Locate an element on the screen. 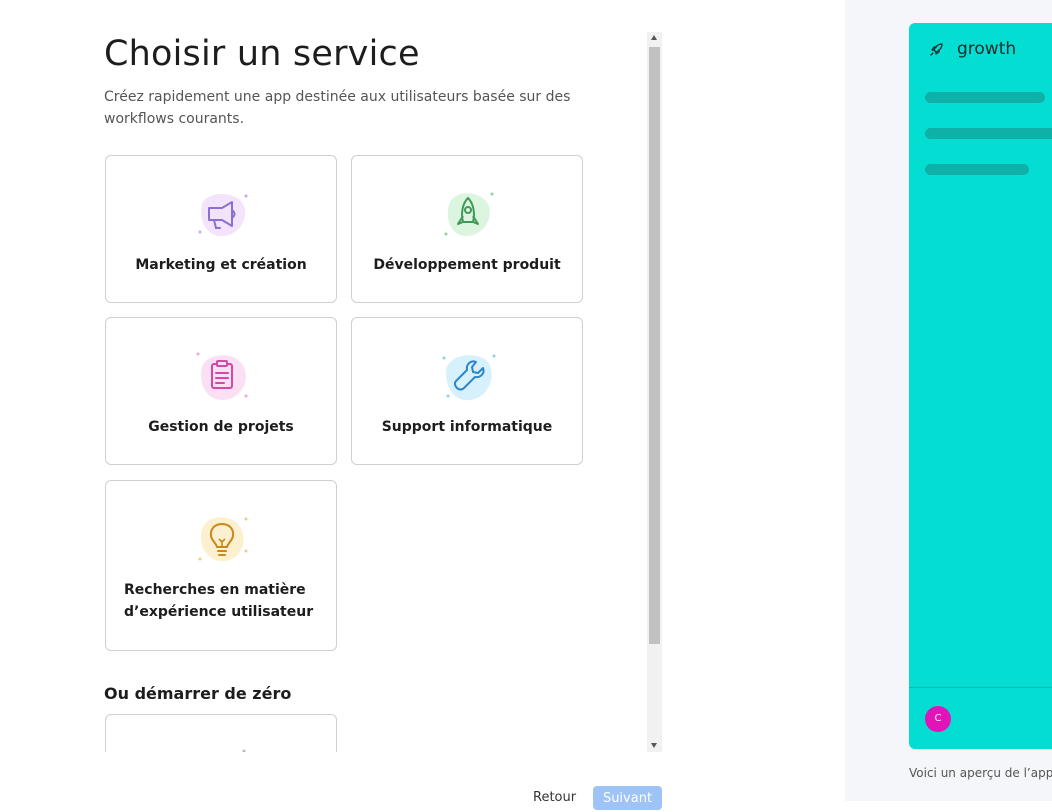  next-button: Suivant is located at coordinates (627, 798).